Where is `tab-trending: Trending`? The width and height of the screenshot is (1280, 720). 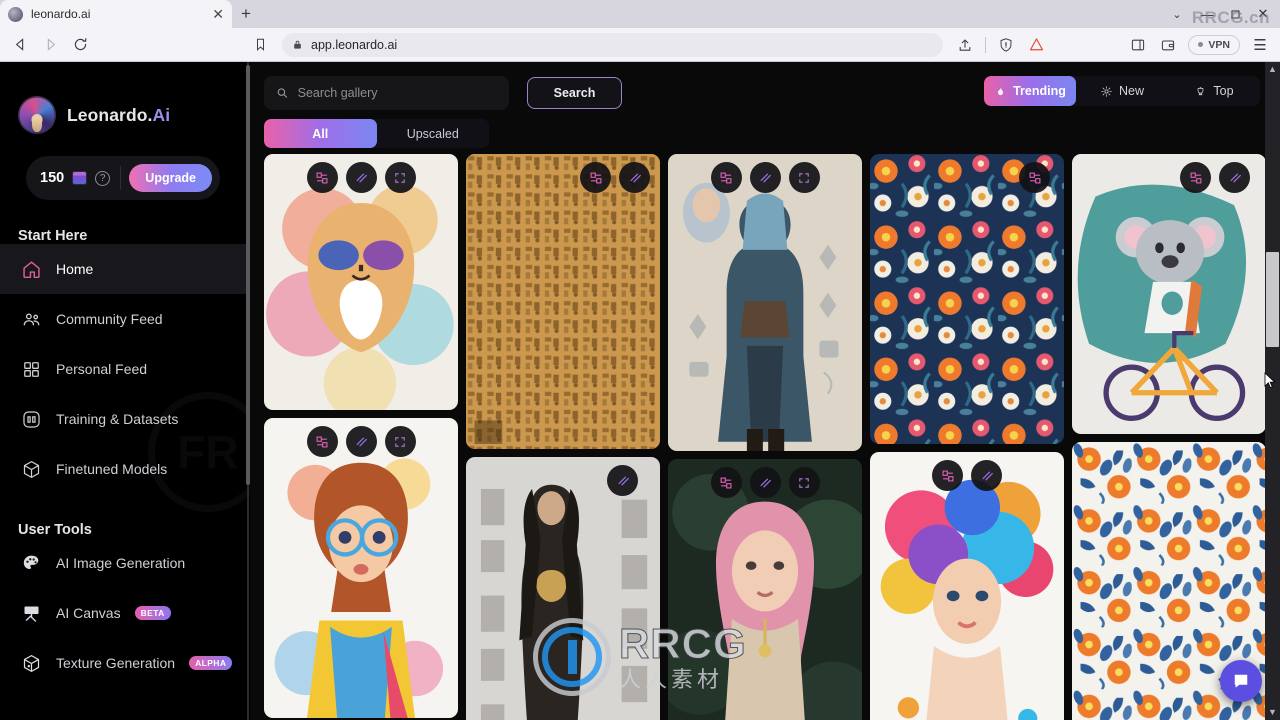 tab-trending: Trending is located at coordinates (1030, 91).